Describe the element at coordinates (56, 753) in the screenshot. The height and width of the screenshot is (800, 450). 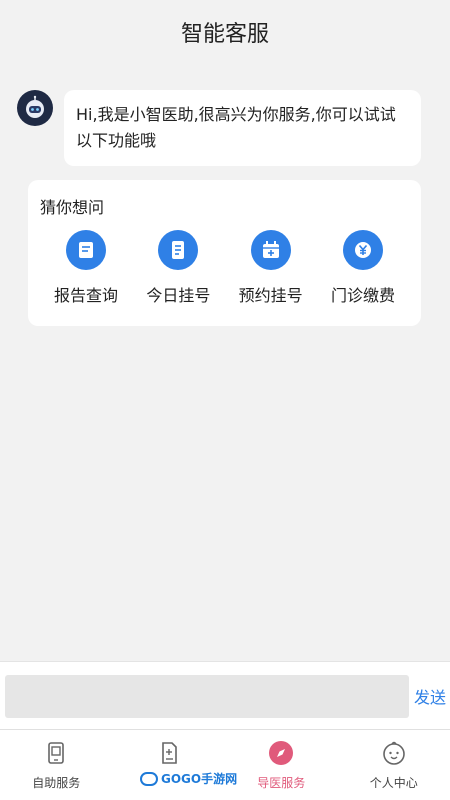
I see `phone-device-icon` at that location.